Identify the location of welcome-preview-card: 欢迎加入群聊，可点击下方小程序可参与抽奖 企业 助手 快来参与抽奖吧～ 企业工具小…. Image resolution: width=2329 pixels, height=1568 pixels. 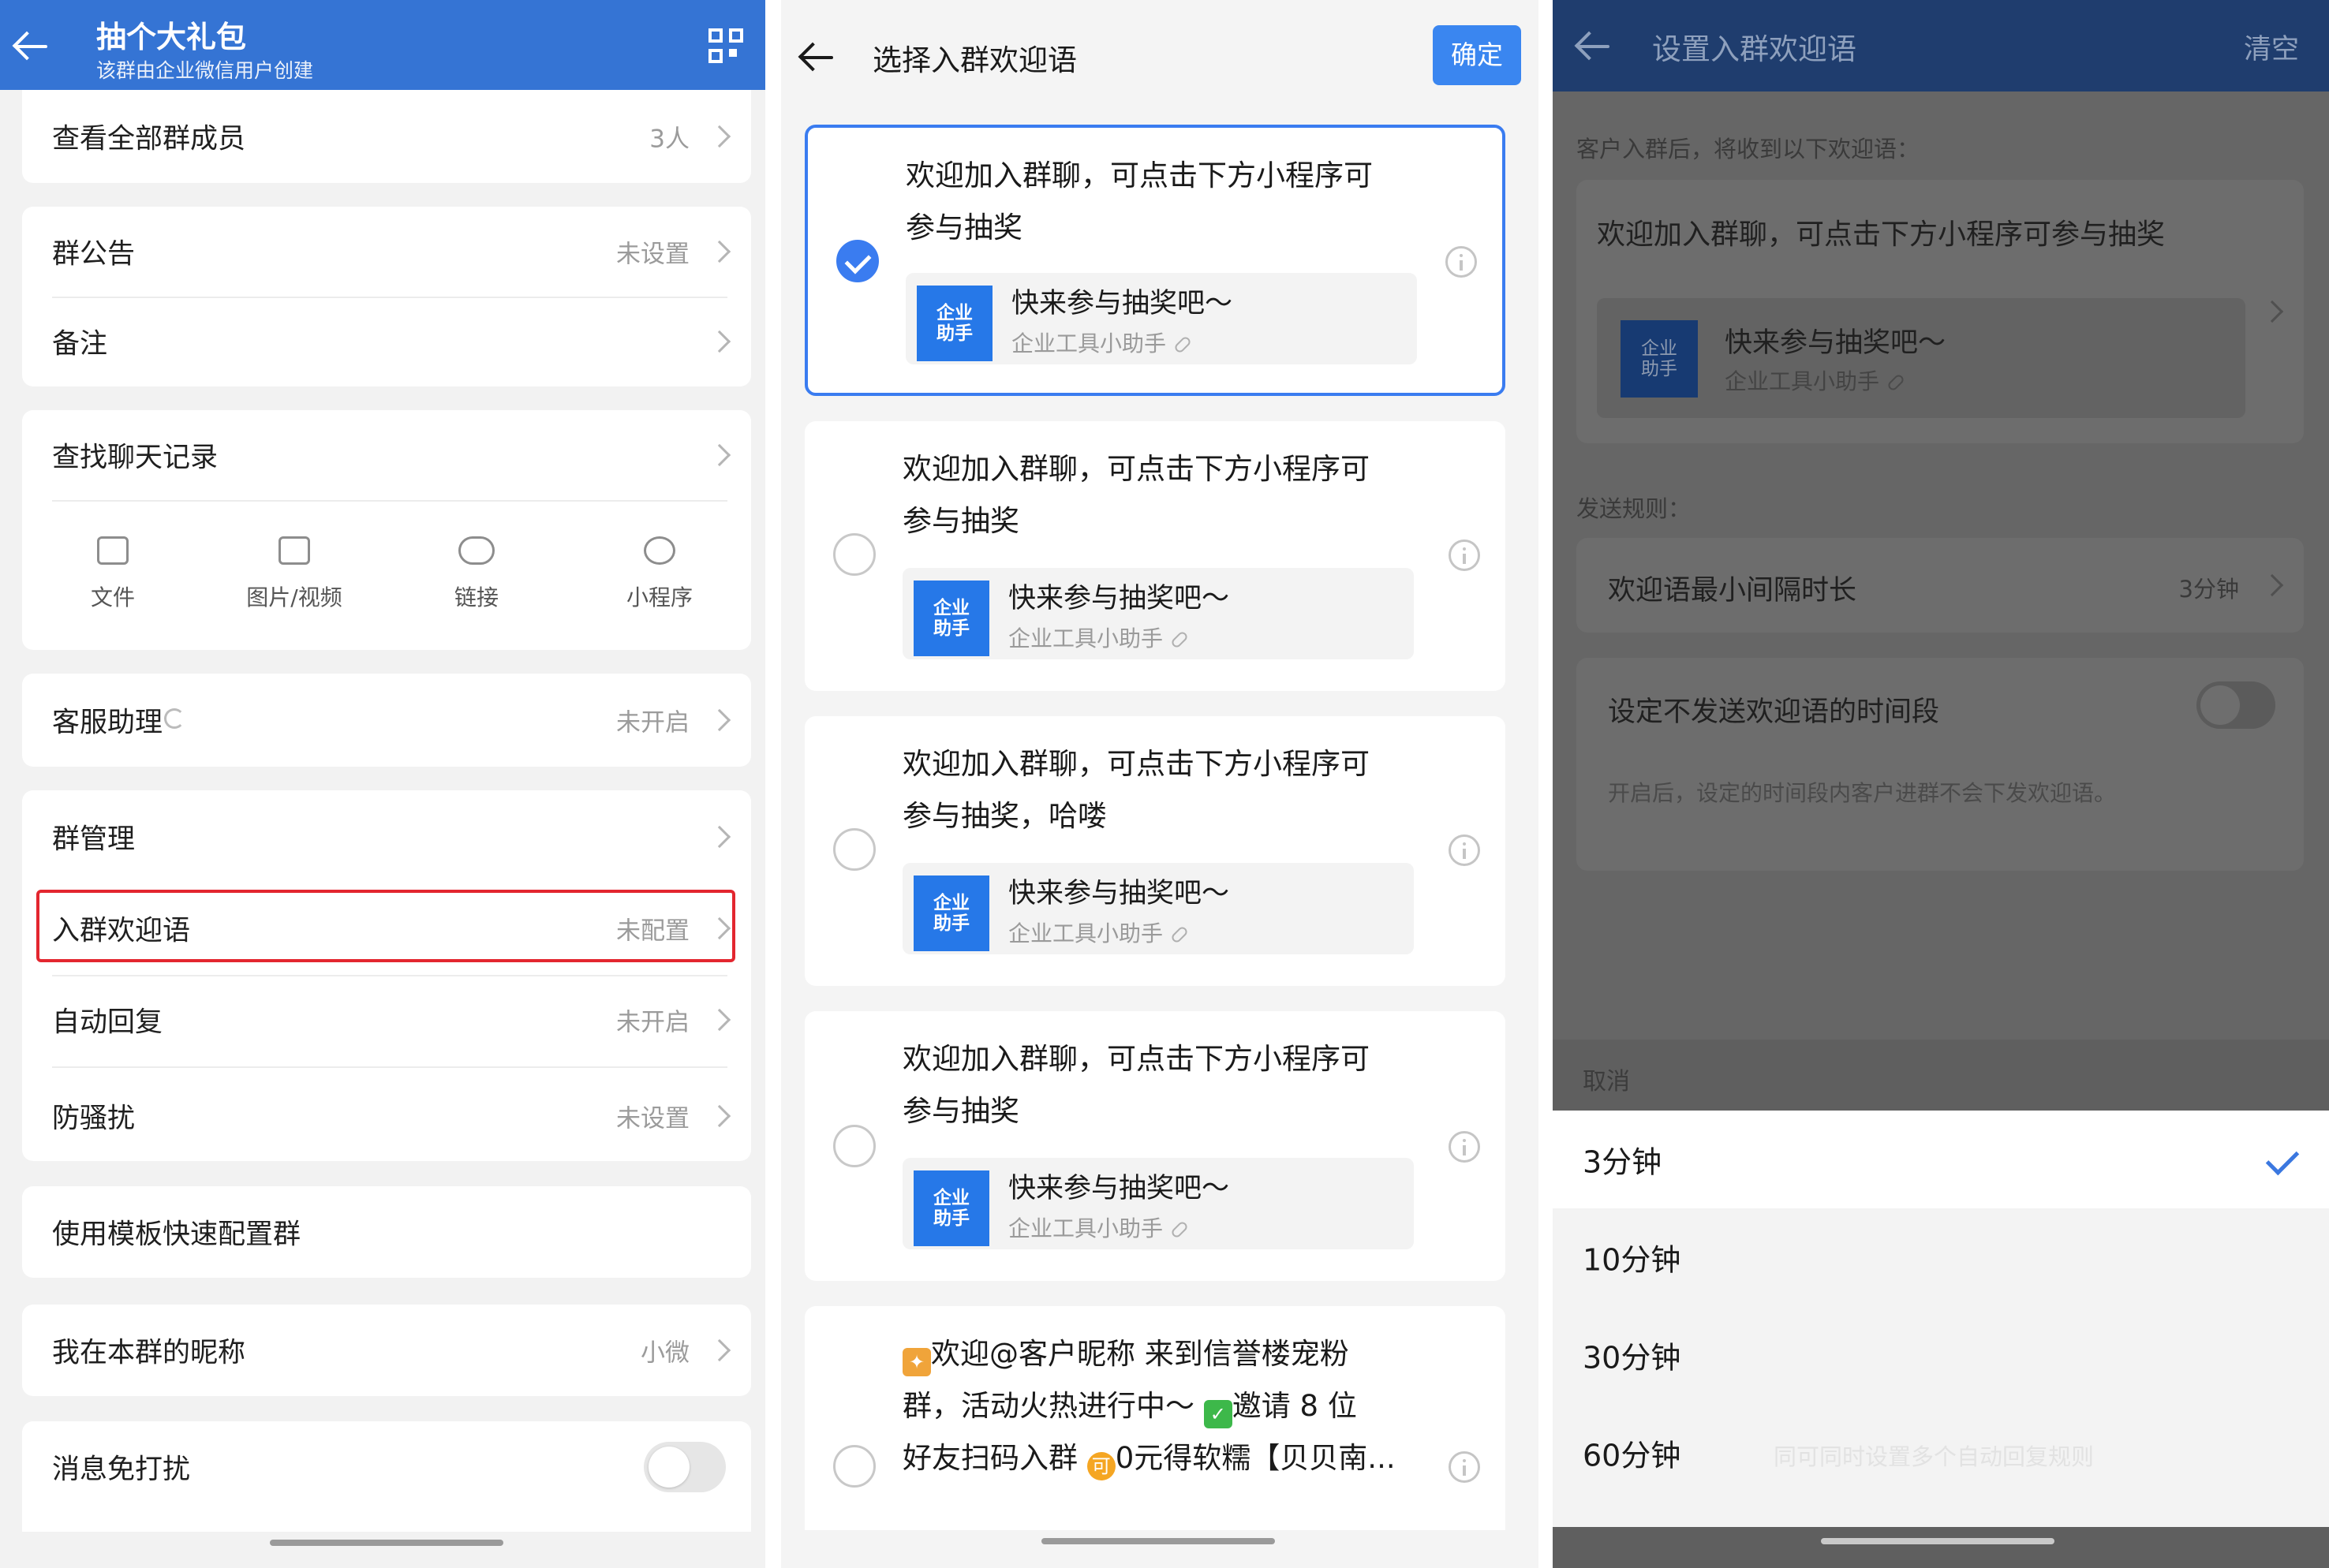
(1940, 311).